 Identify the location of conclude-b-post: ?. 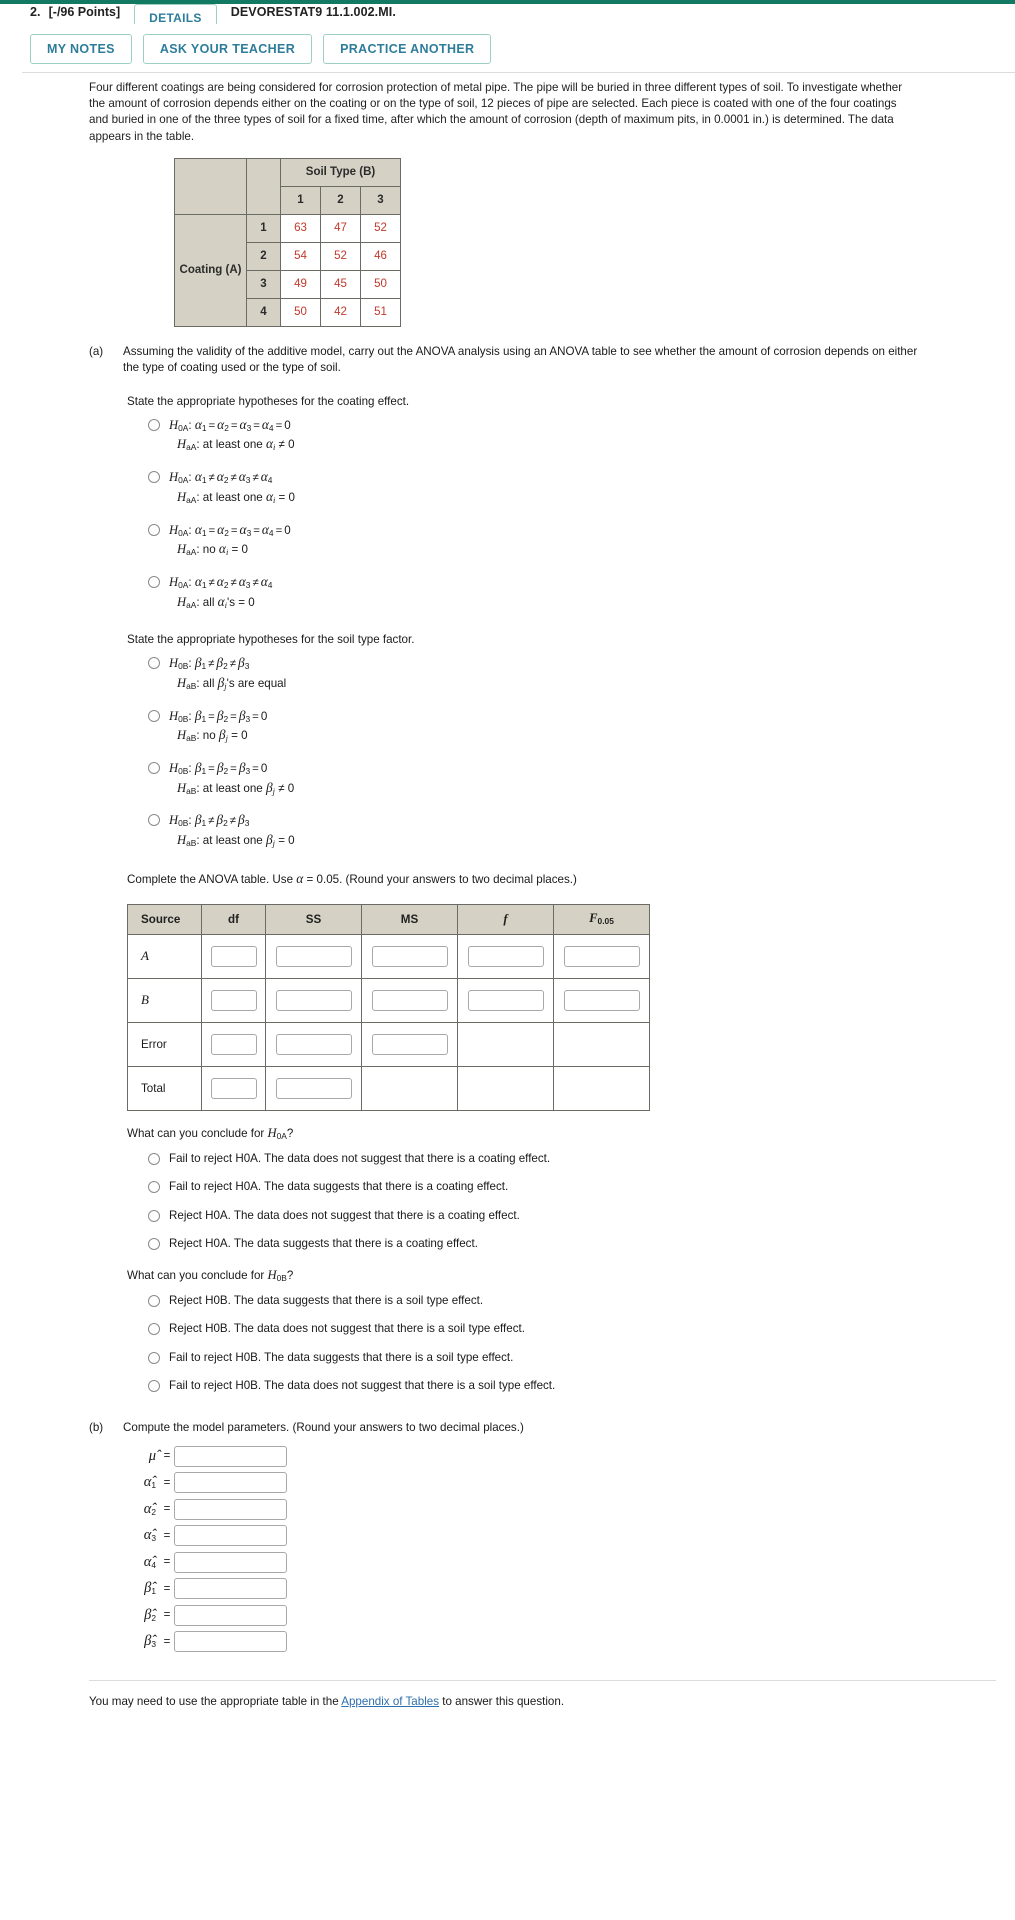
(290, 1275).